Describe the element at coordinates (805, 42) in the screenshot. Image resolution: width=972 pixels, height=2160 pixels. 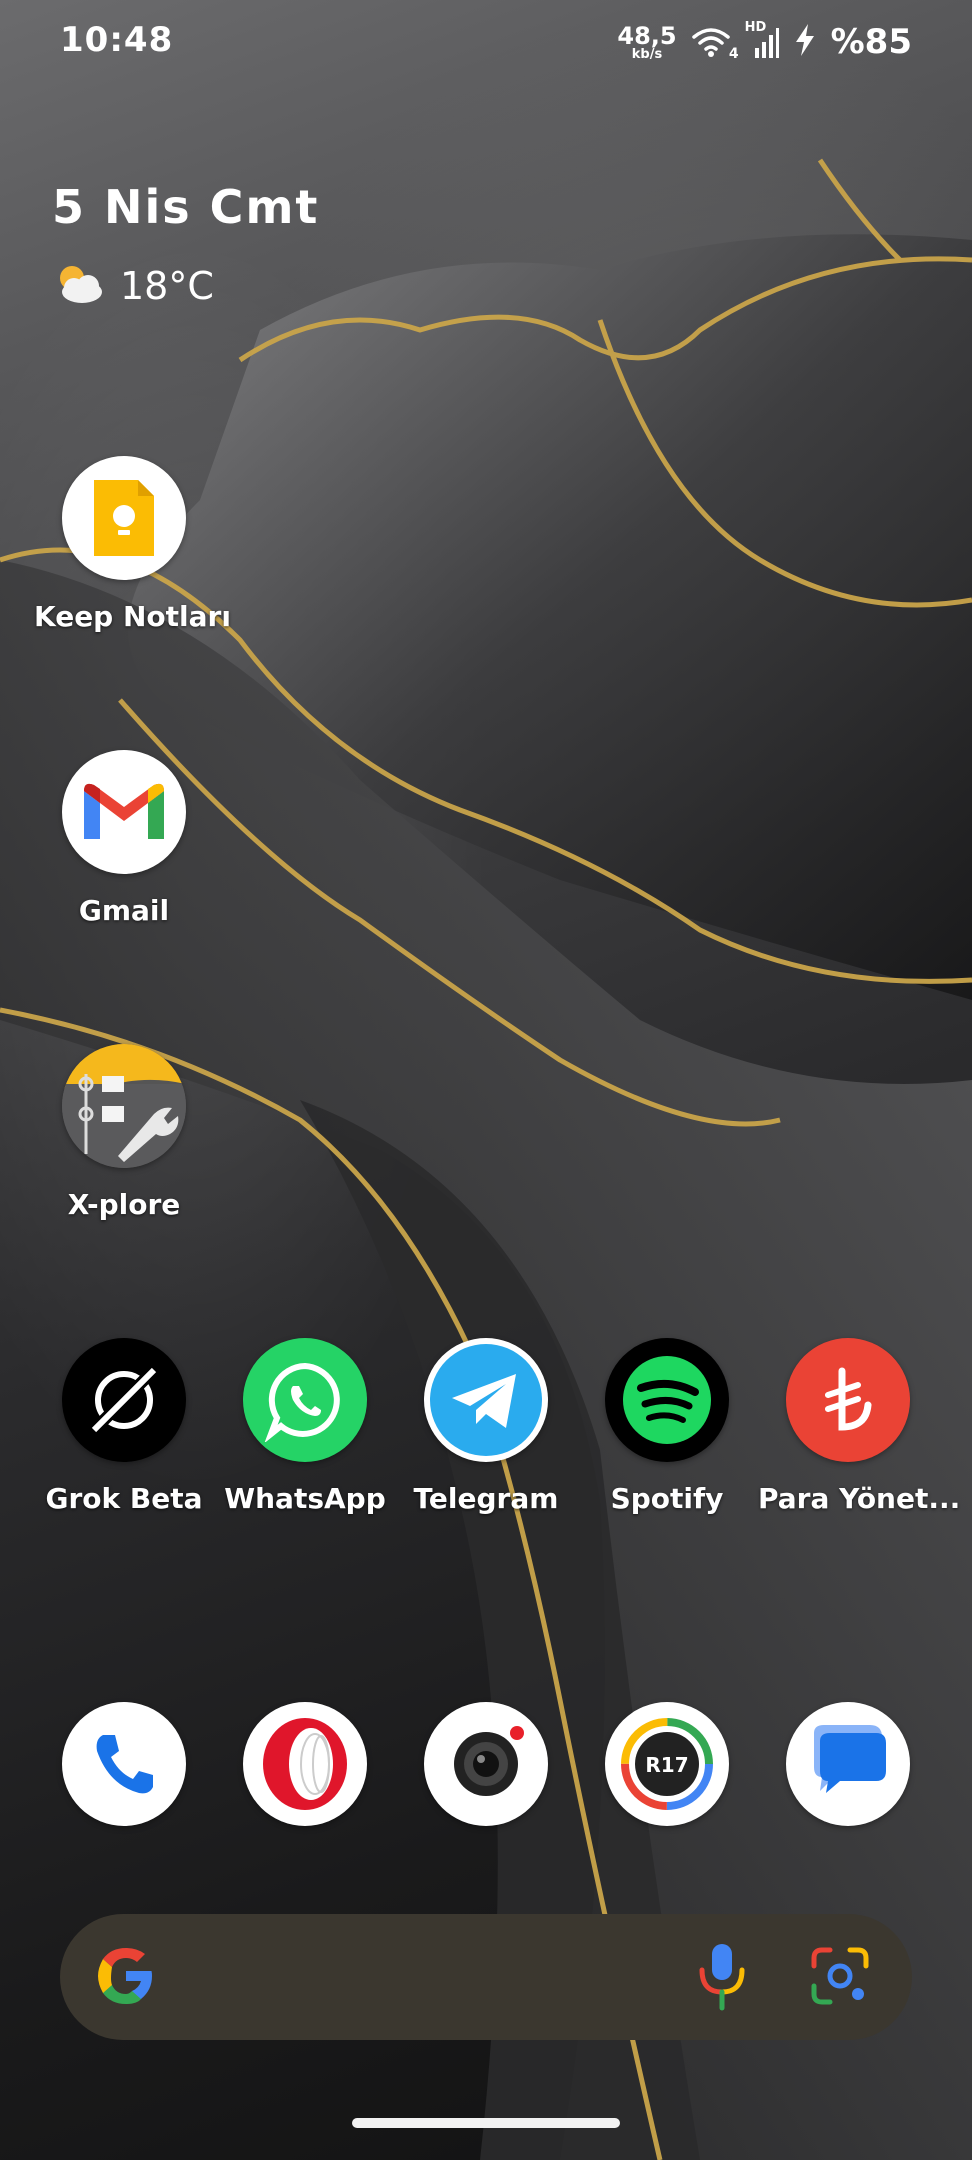
I see `charging-icon` at that location.